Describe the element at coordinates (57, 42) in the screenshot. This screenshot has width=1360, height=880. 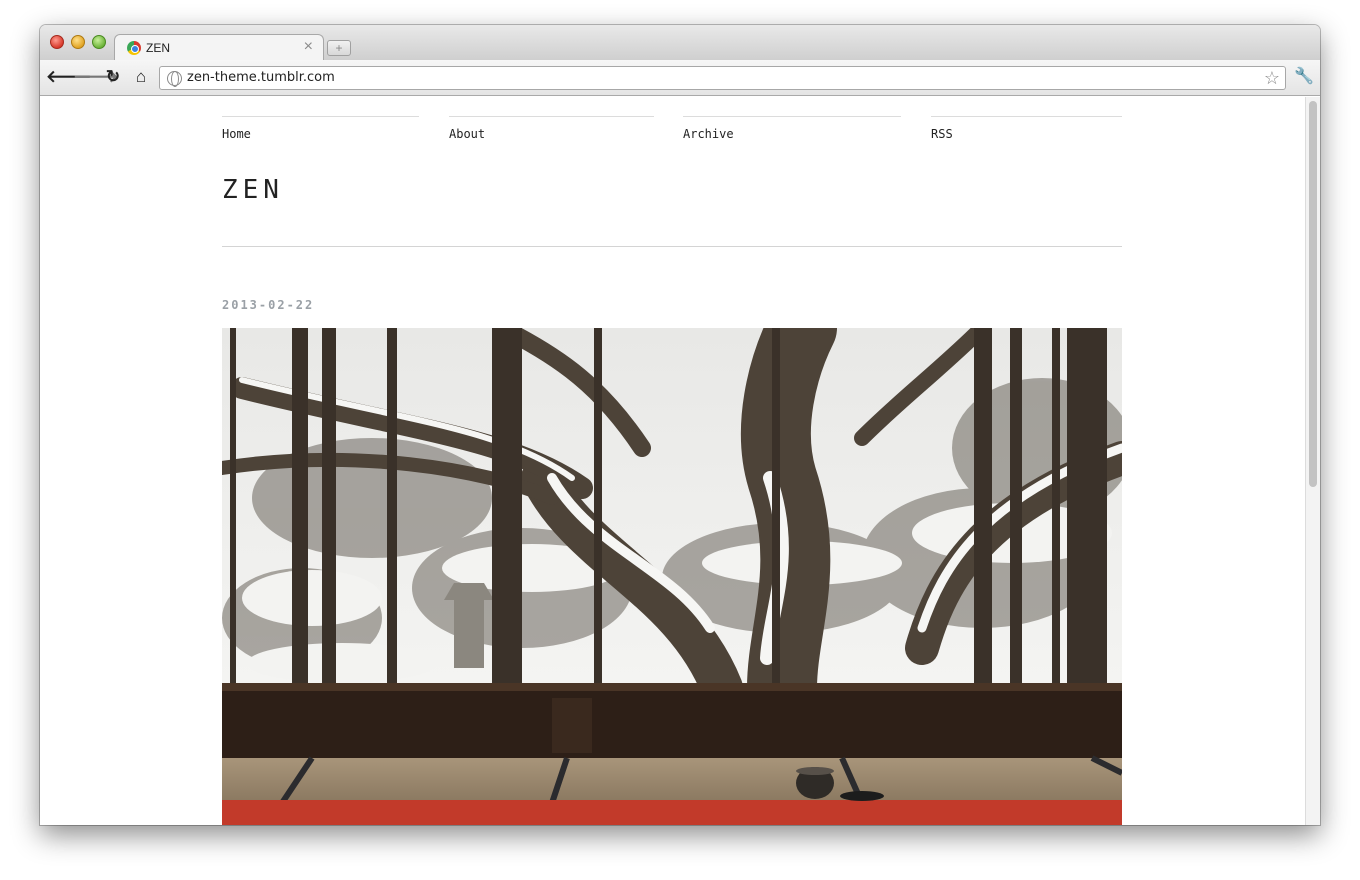
I see `close-window-button` at that location.